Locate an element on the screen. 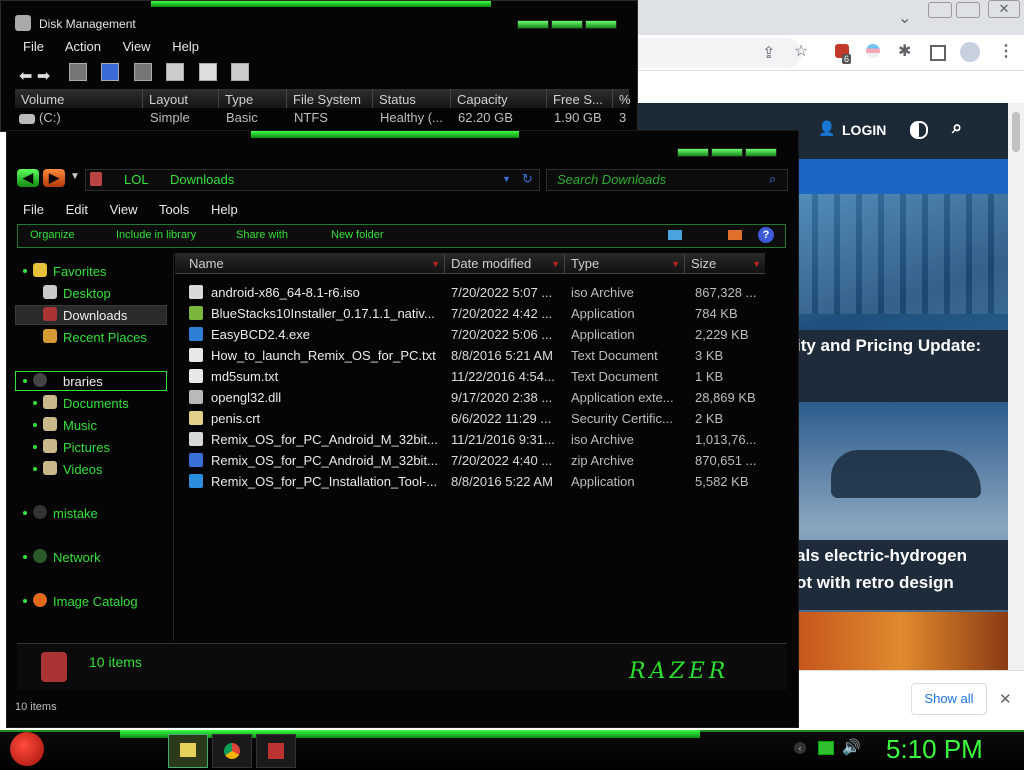 The image size is (1024, 770). col-volume: Volume is located at coordinates (79, 98).